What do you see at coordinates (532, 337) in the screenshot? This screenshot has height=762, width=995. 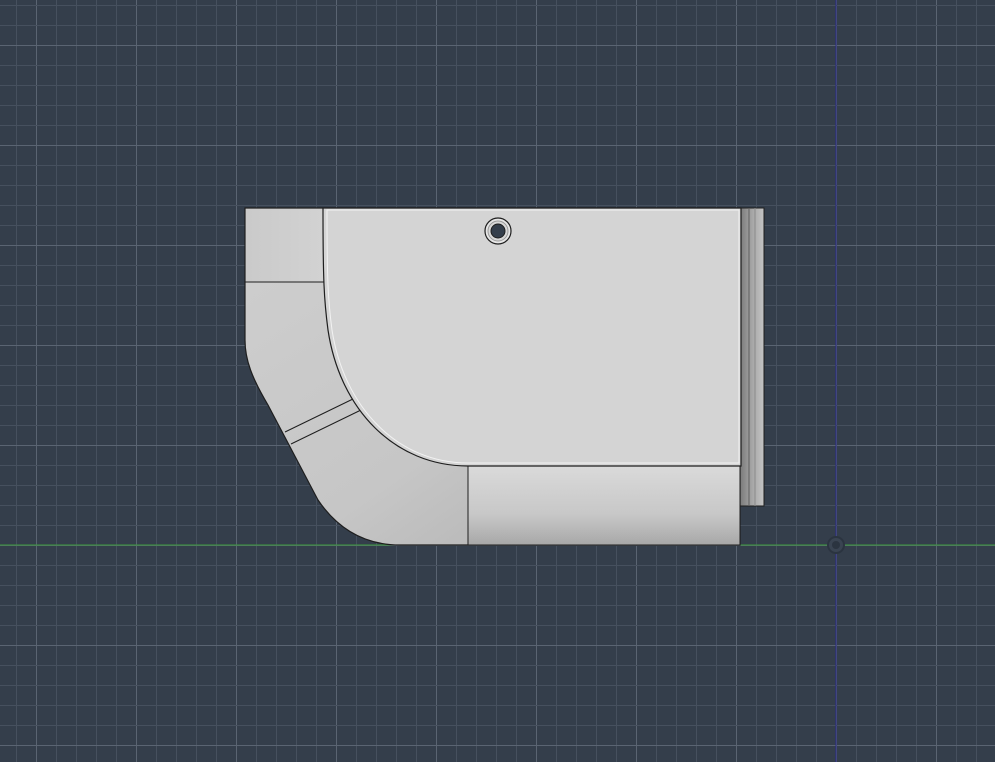 I see `top-face` at bounding box center [532, 337].